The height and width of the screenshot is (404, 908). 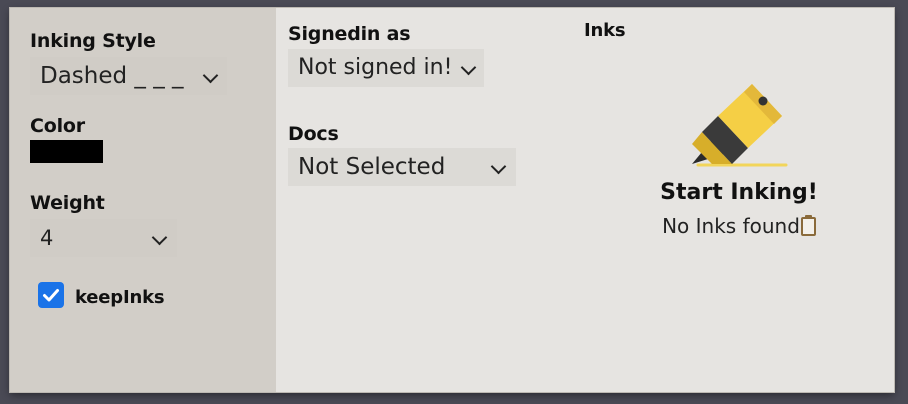 What do you see at coordinates (739, 192) in the screenshot?
I see `start-inking-title: Start Inking!` at bounding box center [739, 192].